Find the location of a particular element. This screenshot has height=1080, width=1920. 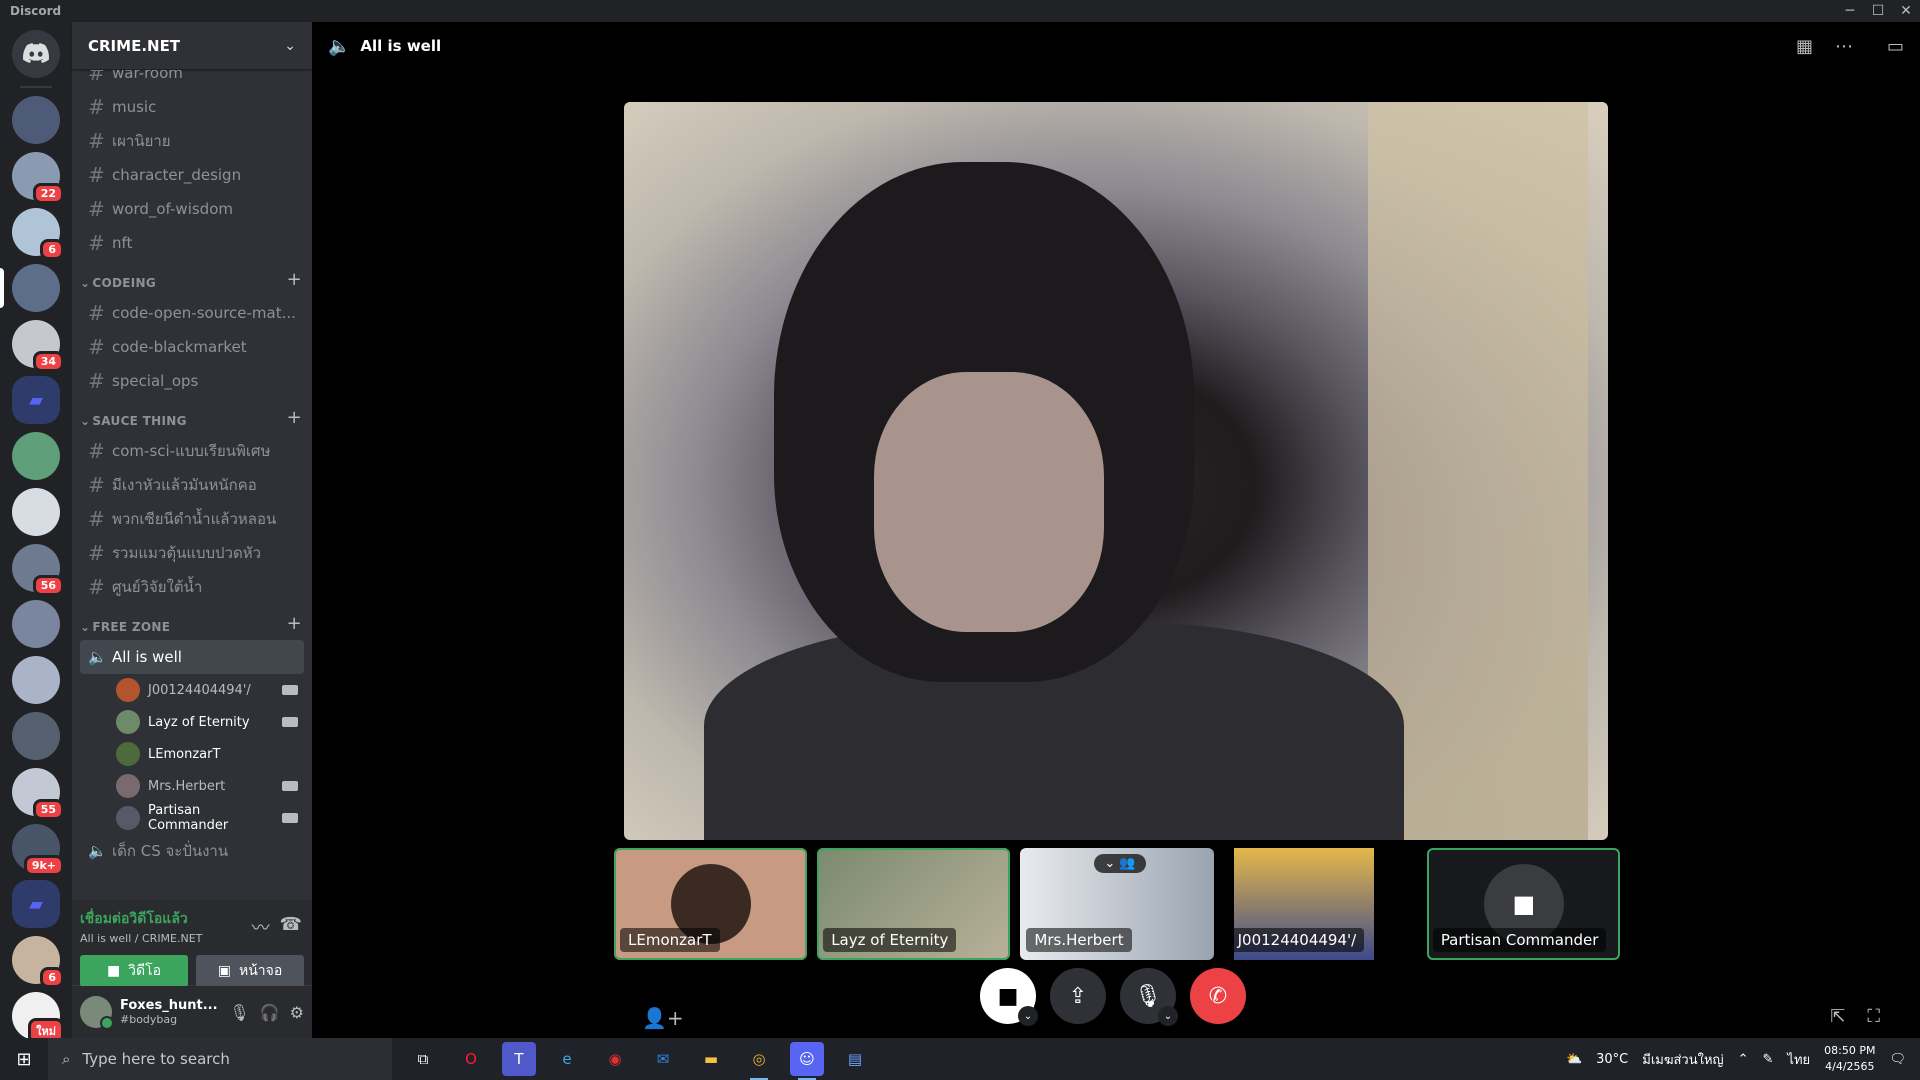

inbox-icon: ▭ is located at coordinates (1895, 46).